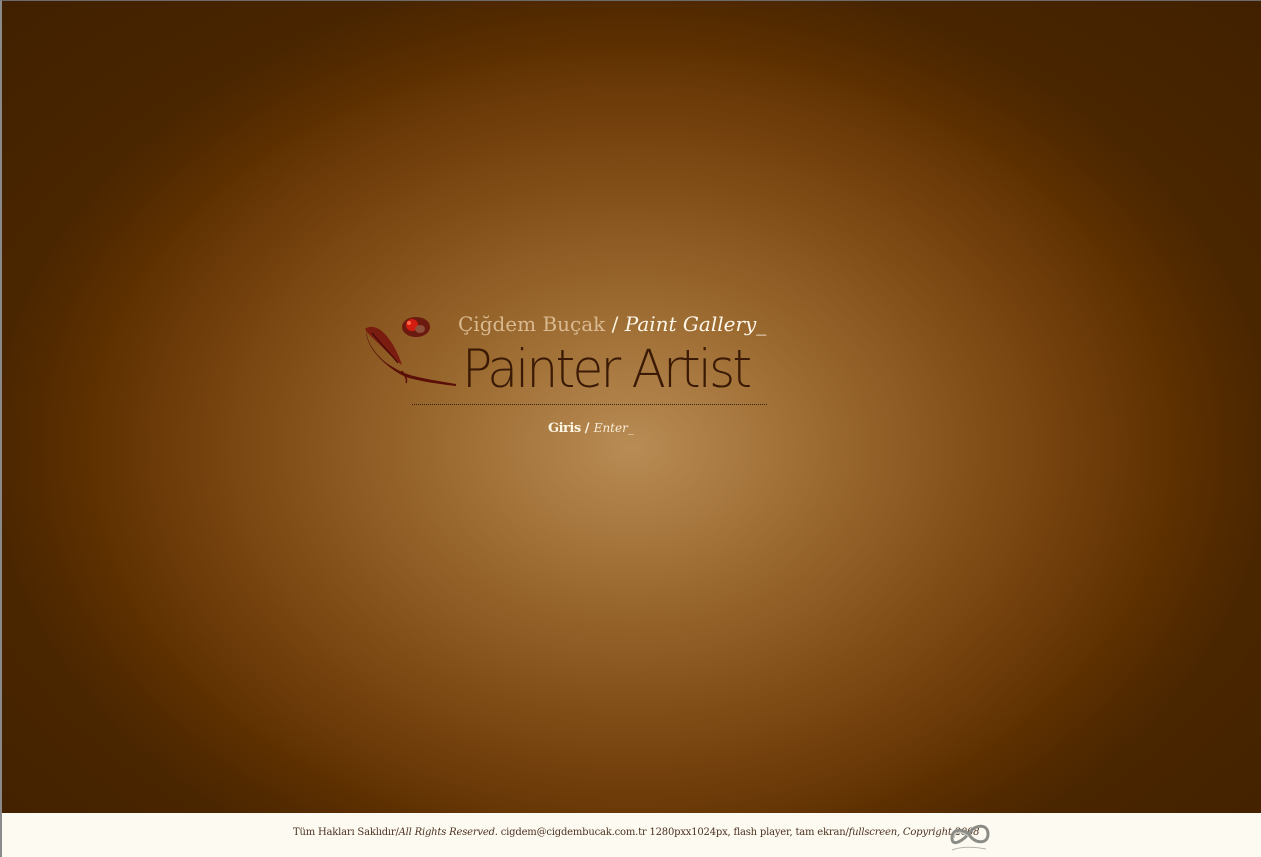 The width and height of the screenshot is (1261, 857). Describe the element at coordinates (589, 404) in the screenshot. I see `divider` at that location.